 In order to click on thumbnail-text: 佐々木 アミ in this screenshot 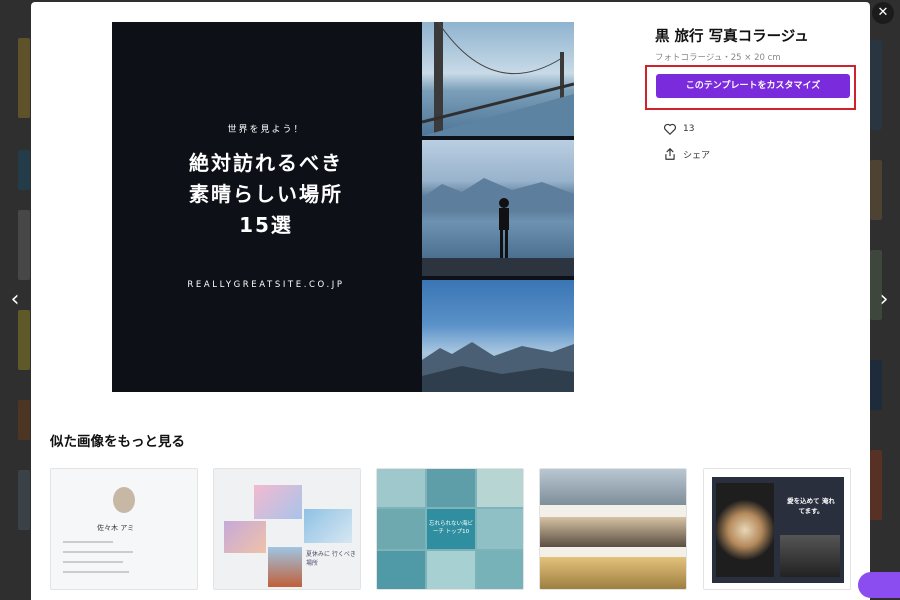, I will do `click(116, 528)`.